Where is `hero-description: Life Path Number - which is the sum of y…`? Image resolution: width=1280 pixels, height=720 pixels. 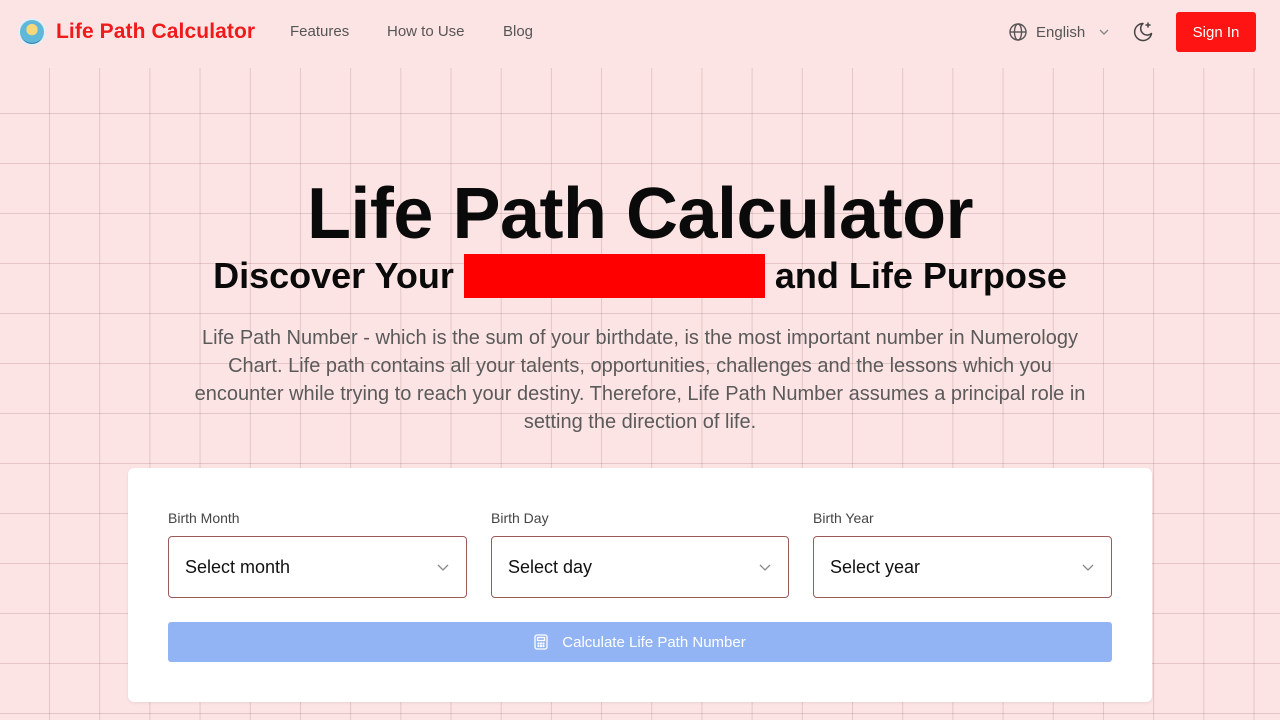 hero-description: Life Path Number - which is the sum of y… is located at coordinates (640, 380).